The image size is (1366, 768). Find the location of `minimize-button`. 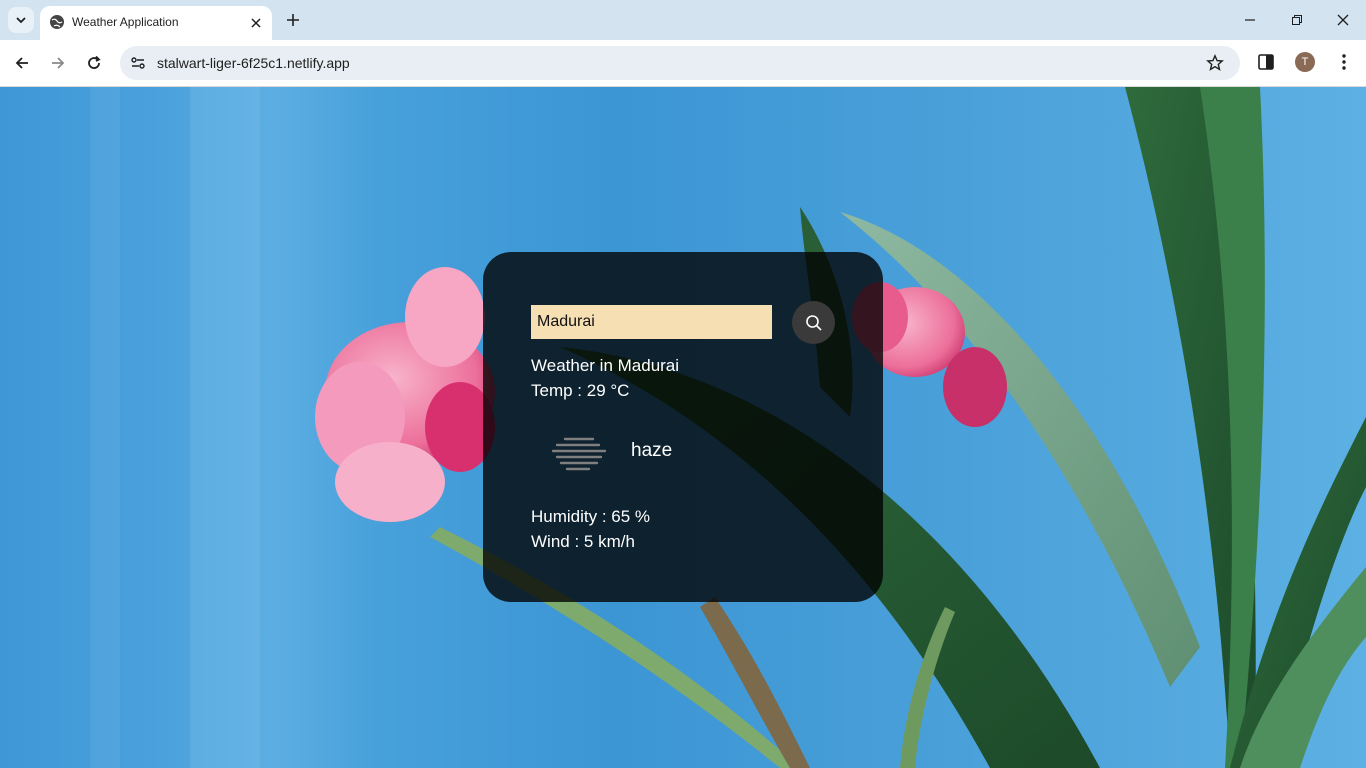

minimize-button is located at coordinates (1250, 20).